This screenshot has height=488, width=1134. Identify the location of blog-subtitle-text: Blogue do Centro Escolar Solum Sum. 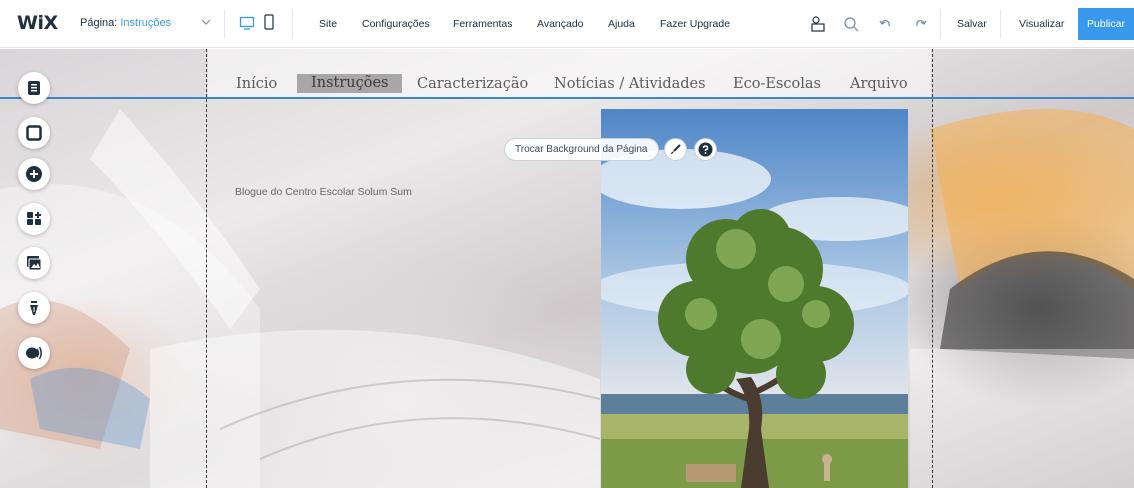
(323, 192).